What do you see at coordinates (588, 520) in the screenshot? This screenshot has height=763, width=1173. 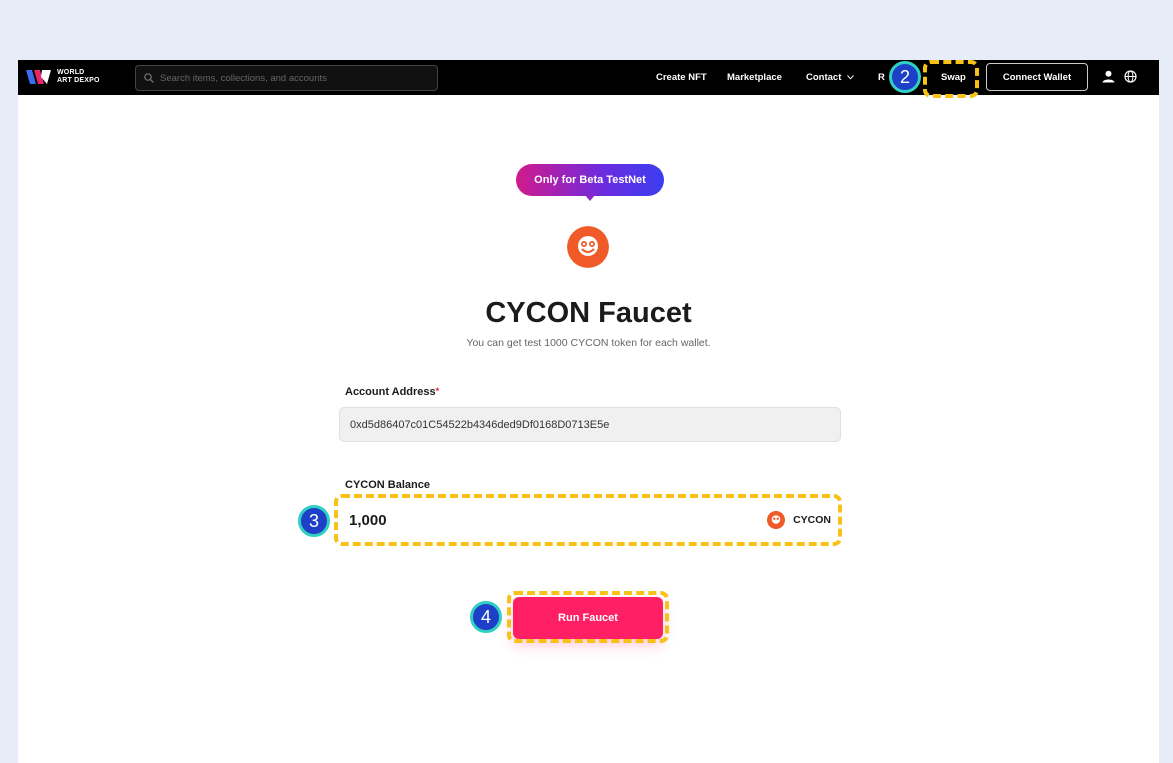 I see `balance-highlight` at bounding box center [588, 520].